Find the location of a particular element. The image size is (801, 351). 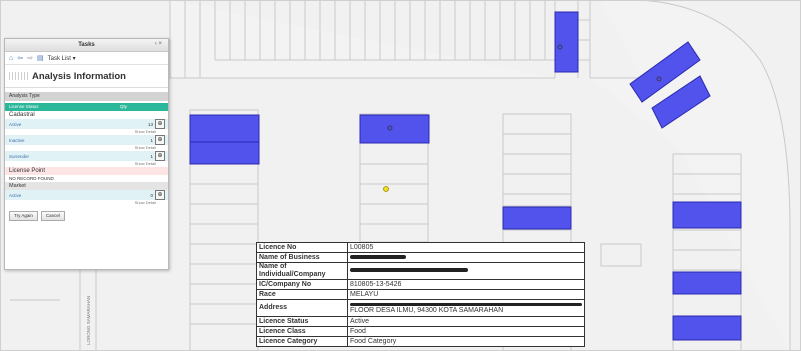

attr-value: Active is located at coordinates (466, 321).